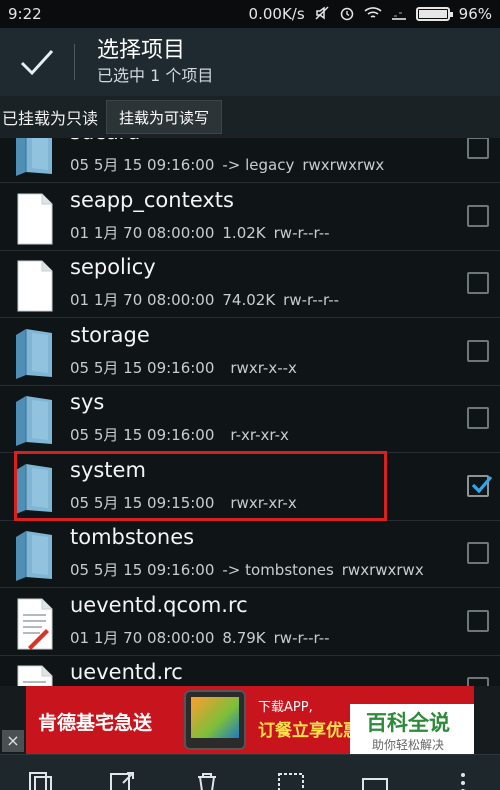 The width and height of the screenshot is (500, 790). I want to click on file-name: system, so click(108, 469).